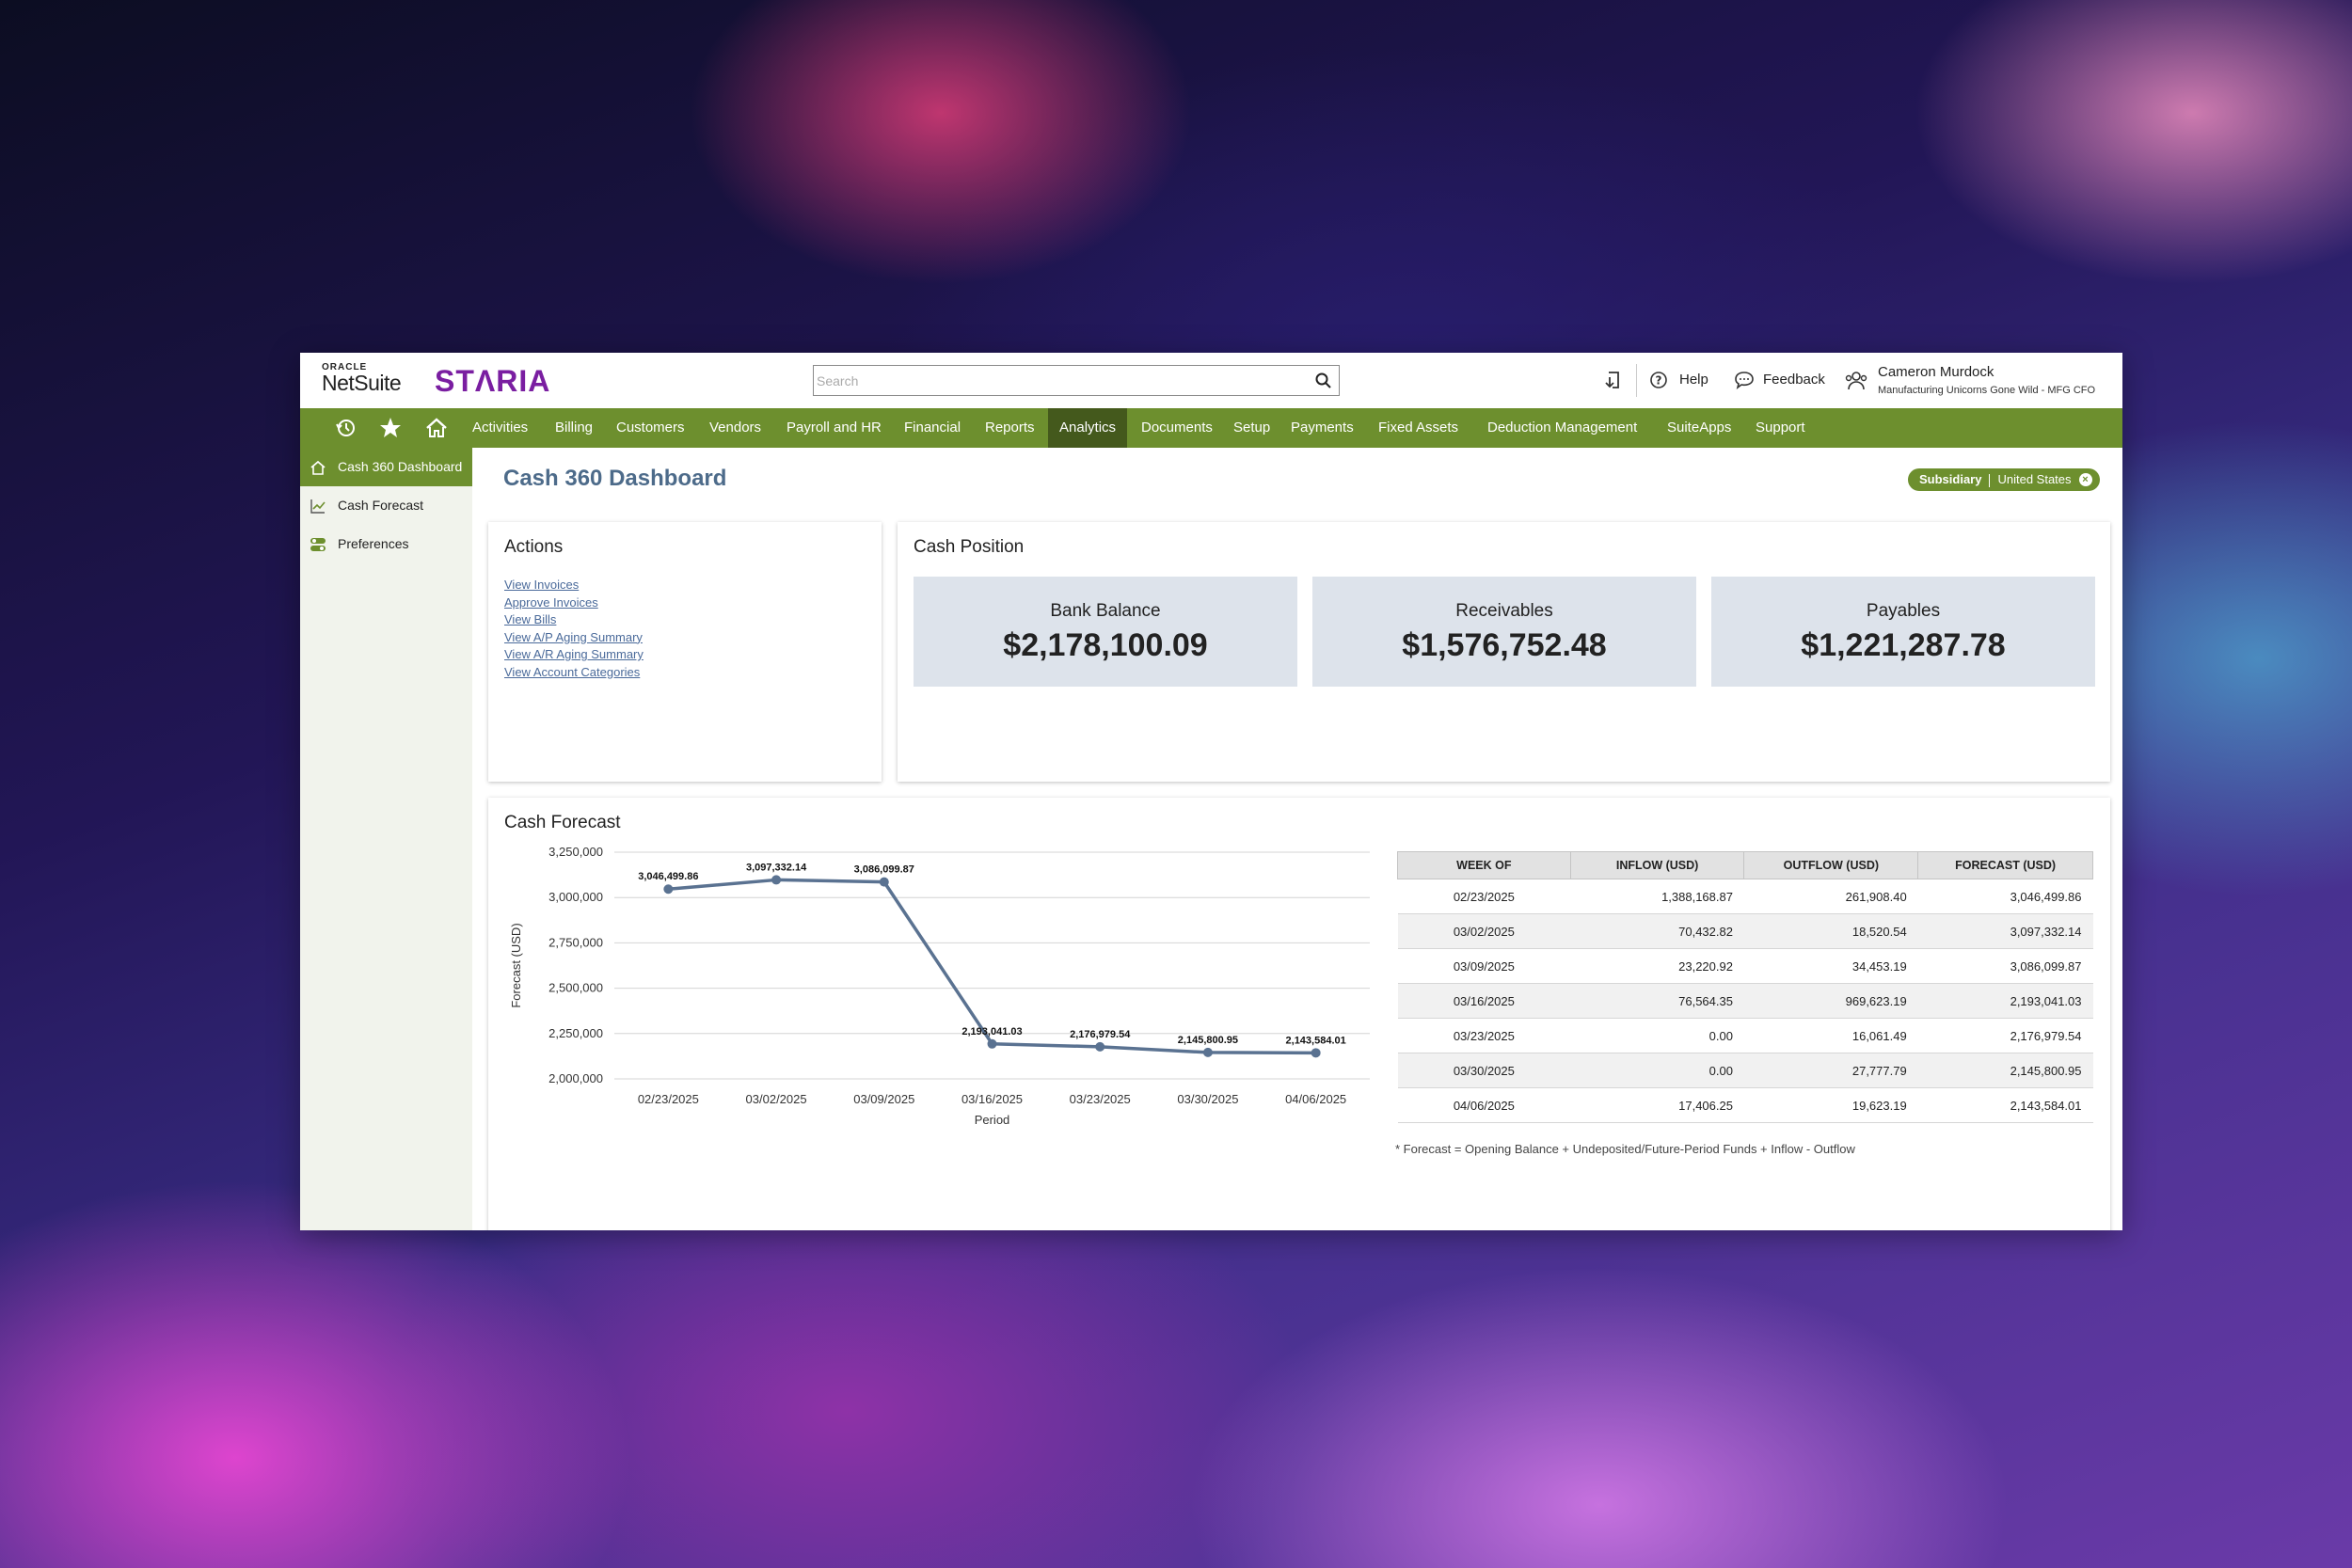 This screenshot has width=2352, height=1568. Describe the element at coordinates (1903, 611) in the screenshot. I see `kpi-label: Payables` at that location.